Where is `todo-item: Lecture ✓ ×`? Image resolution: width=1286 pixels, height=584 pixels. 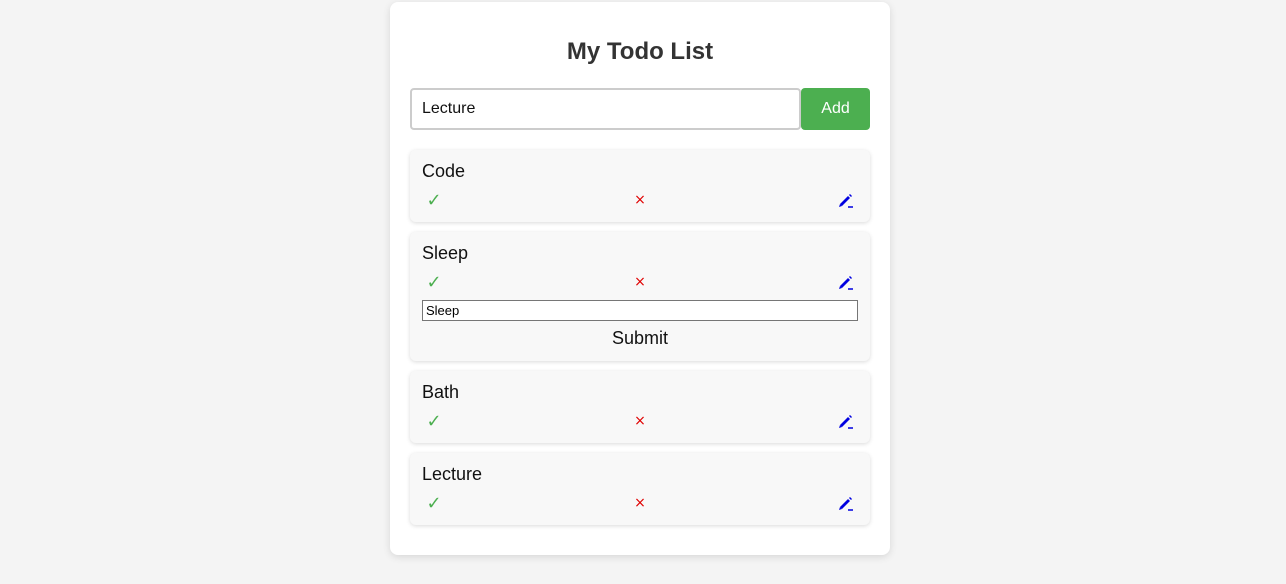
todo-item: Lecture ✓ × is located at coordinates (640, 489).